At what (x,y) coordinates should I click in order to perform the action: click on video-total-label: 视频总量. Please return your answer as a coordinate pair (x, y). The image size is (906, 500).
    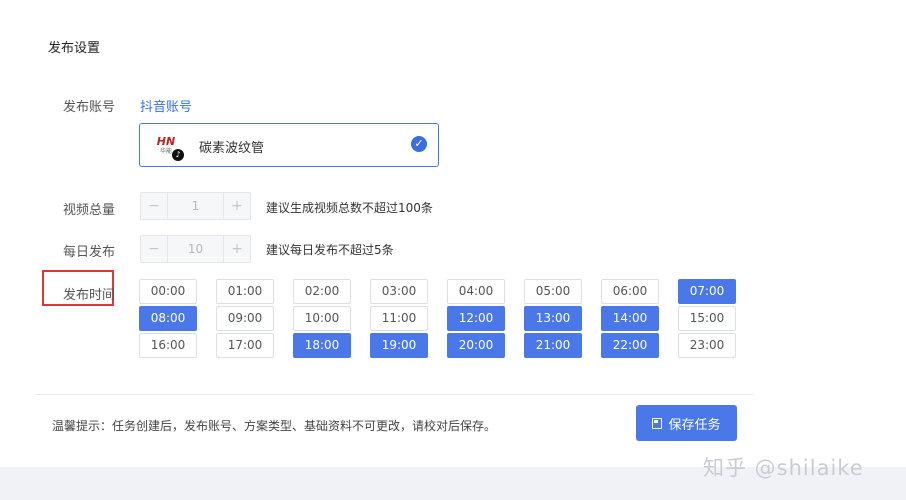
    Looking at the image, I should click on (89, 210).